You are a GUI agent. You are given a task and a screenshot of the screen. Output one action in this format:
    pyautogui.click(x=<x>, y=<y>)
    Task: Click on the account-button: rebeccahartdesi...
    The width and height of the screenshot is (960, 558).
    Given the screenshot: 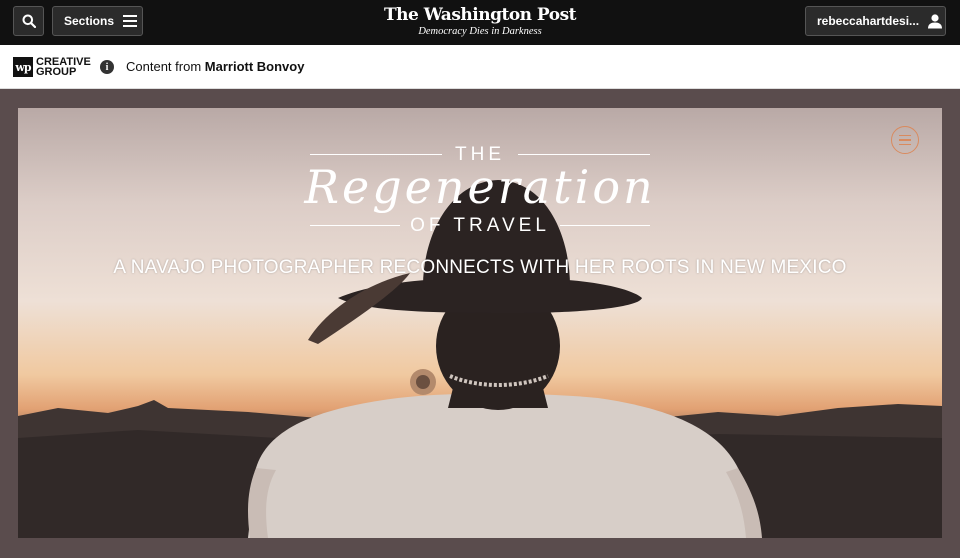 What is the action you would take?
    pyautogui.click(x=875, y=21)
    